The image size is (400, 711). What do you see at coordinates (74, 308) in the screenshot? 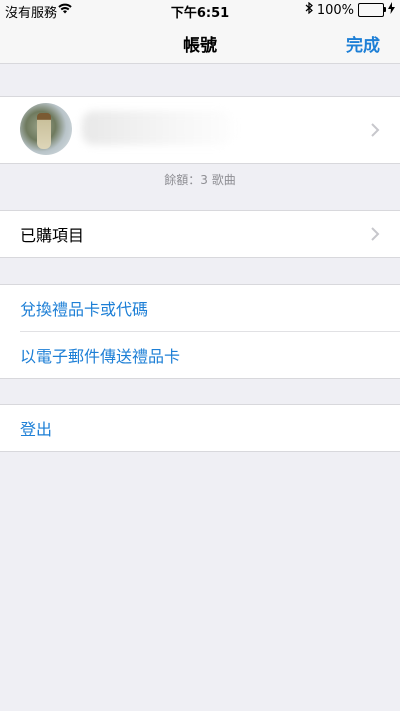
I see `redeem-gift-card-link: 兌換禮品卡或代碼` at bounding box center [74, 308].